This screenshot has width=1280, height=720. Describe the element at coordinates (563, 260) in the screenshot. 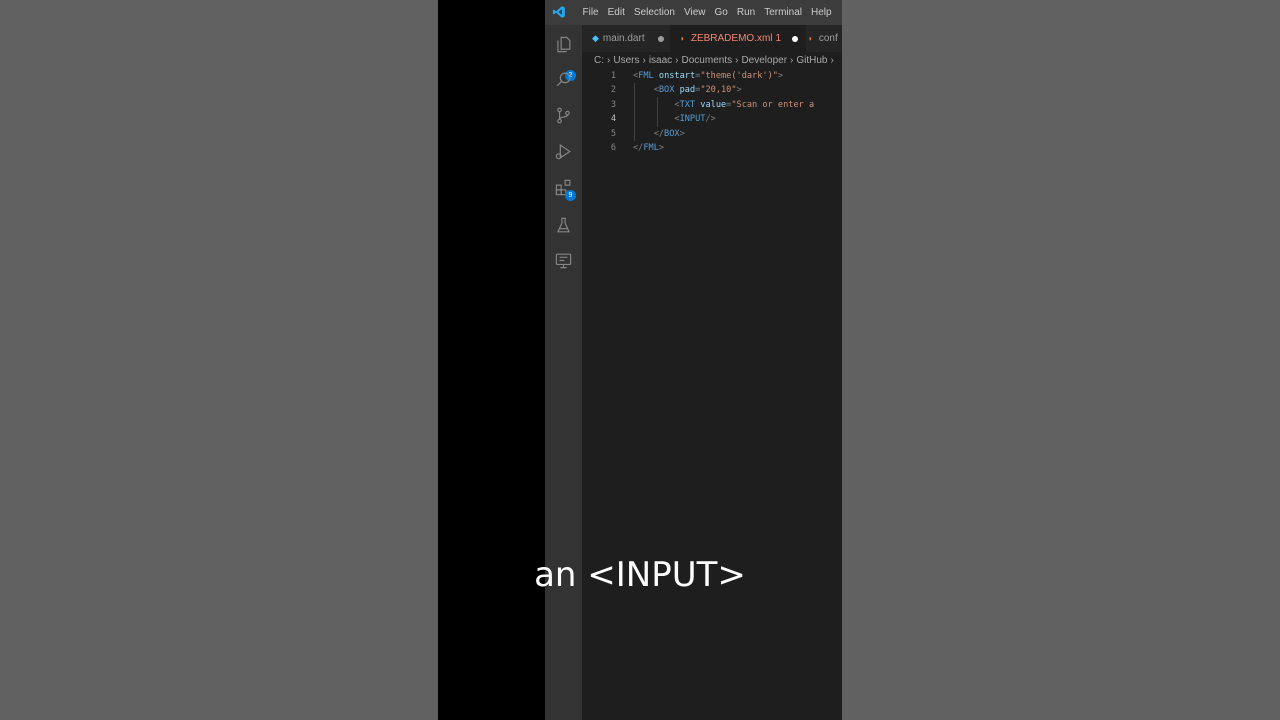

I see `remote-explorer-icon` at that location.